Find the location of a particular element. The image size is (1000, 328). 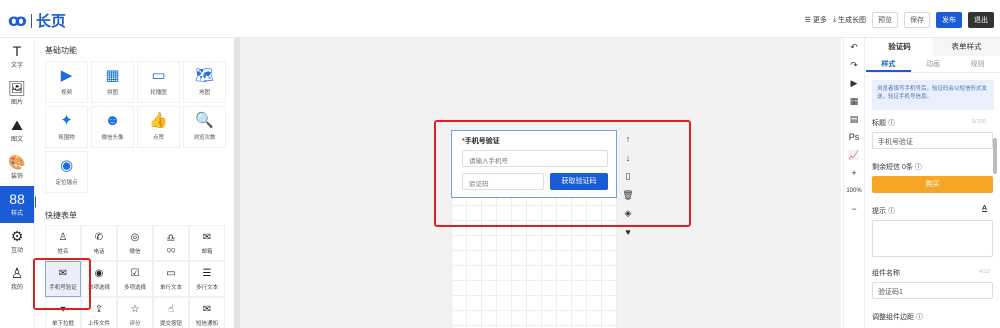

basic-section-title: 基础功能 is located at coordinates (61, 50).